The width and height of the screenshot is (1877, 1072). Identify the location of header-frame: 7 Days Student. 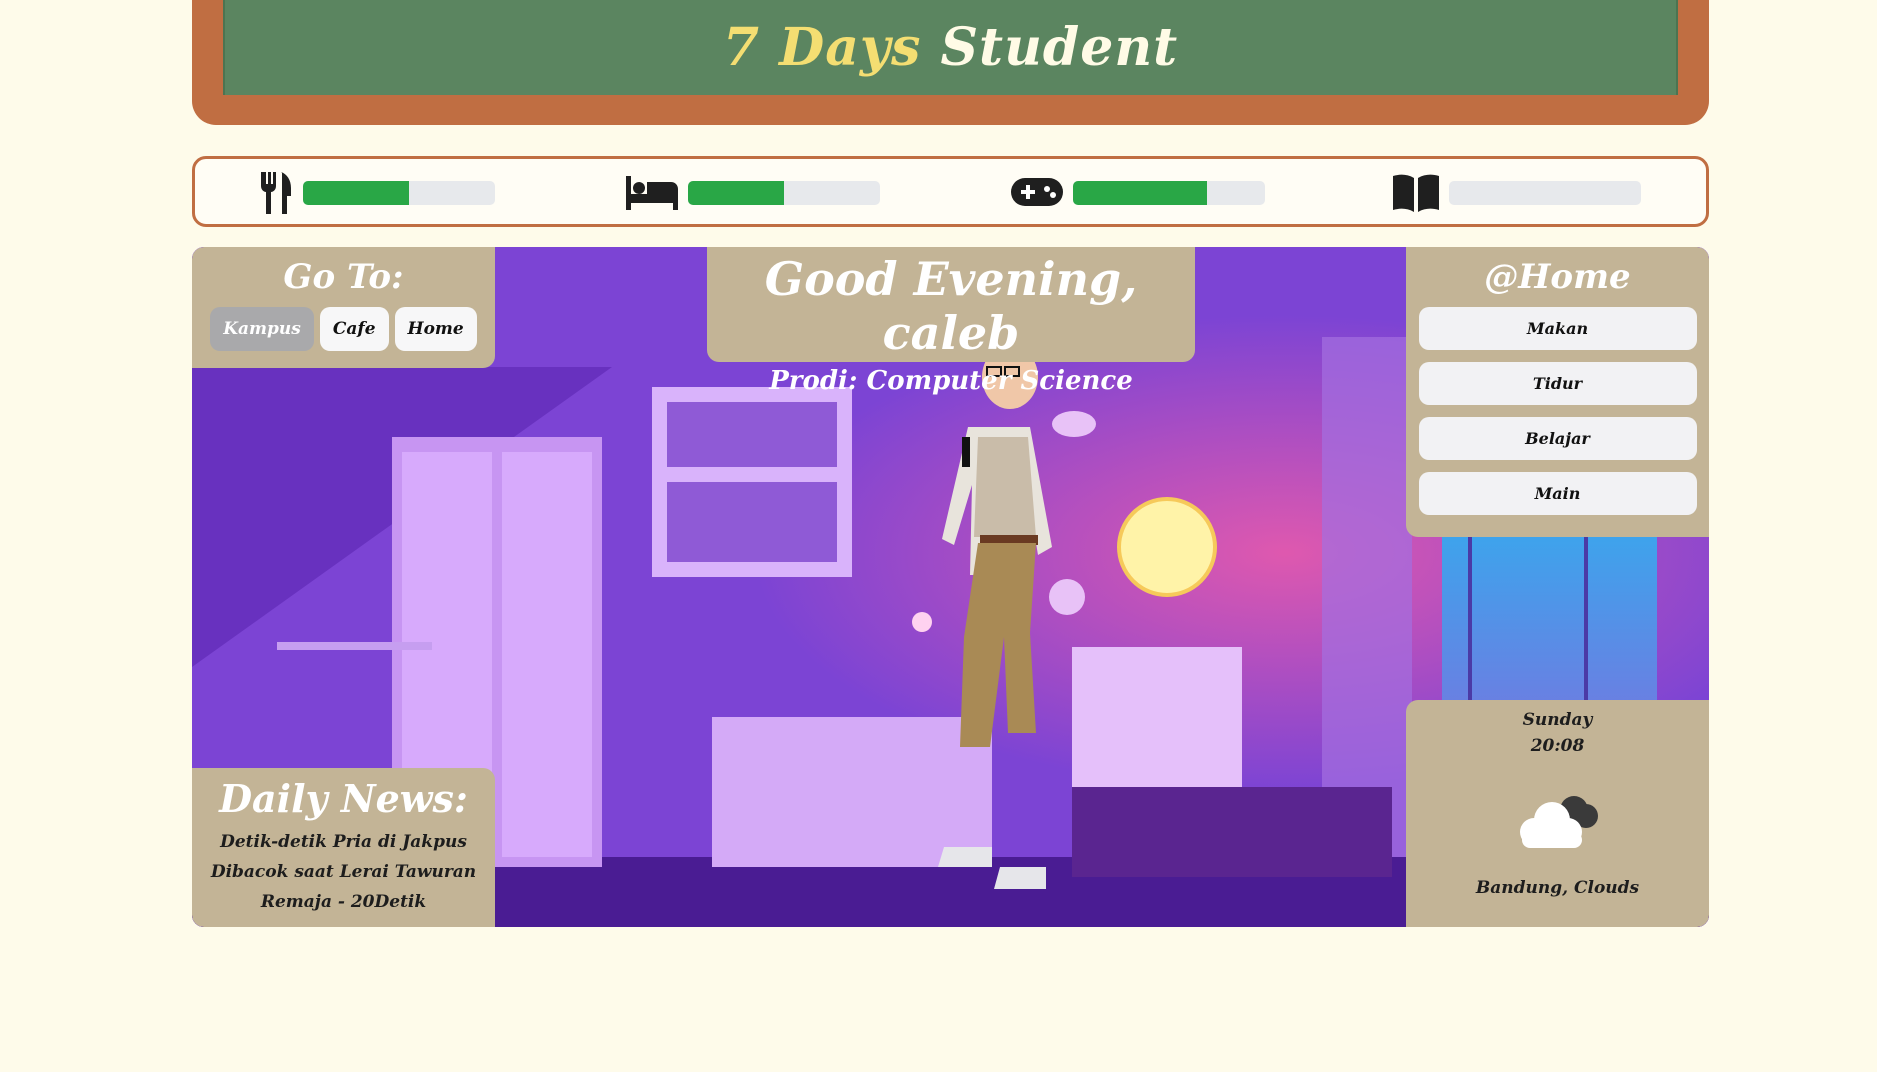
(950, 62).